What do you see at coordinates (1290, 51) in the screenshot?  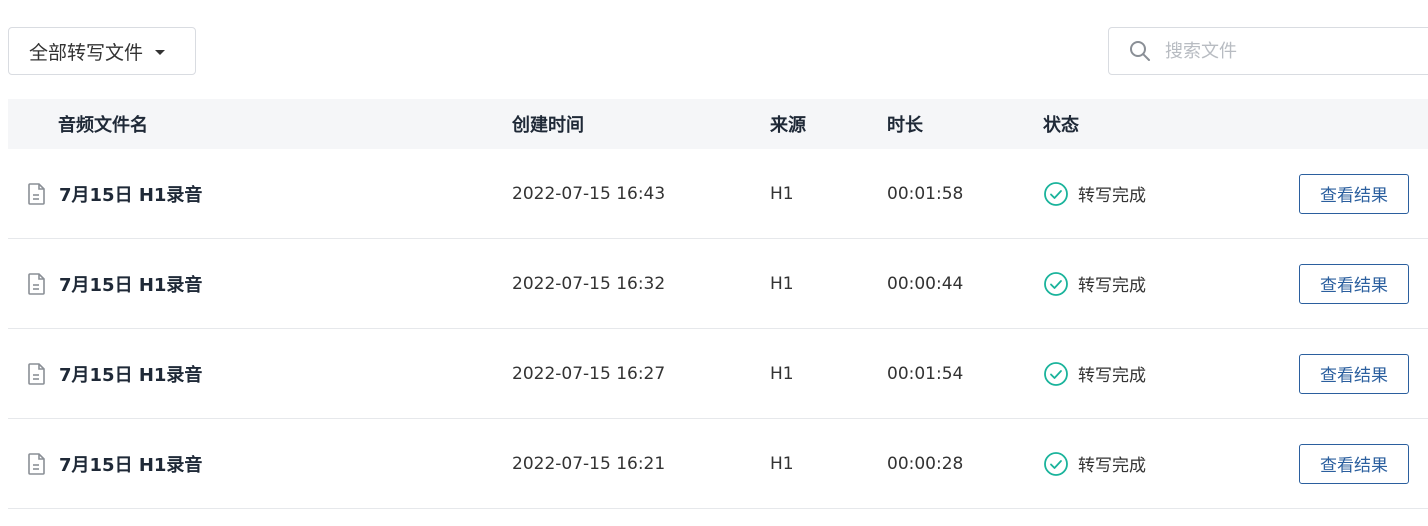 I see `search-input` at bounding box center [1290, 51].